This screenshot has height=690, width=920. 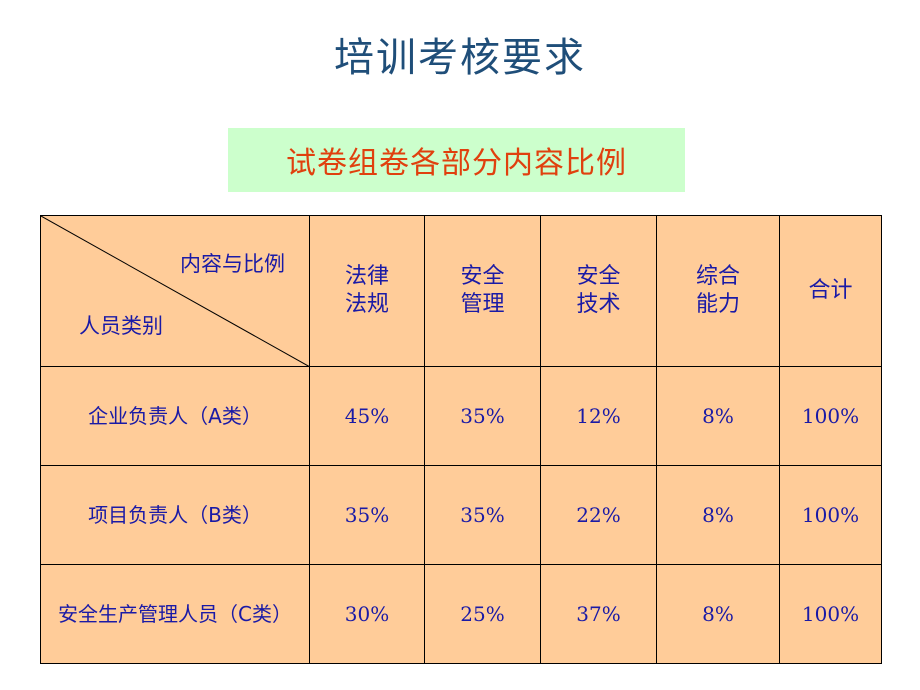 What do you see at coordinates (366, 304) in the screenshot?
I see `column-header-line: 法规` at bounding box center [366, 304].